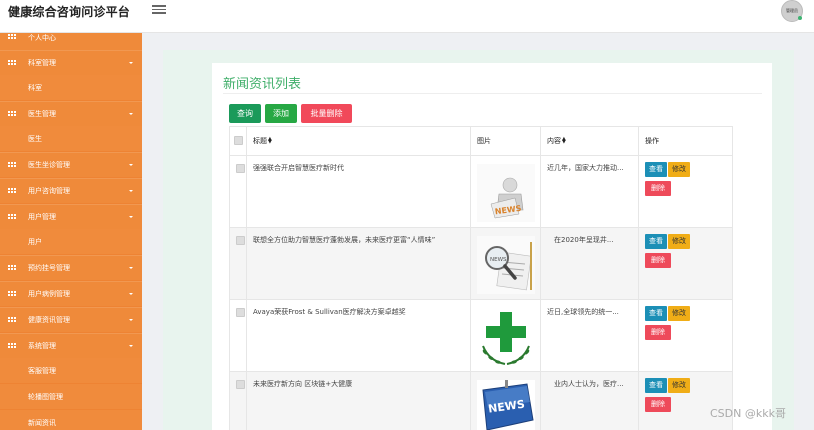 The width and height of the screenshot is (814, 430). I want to click on batch-delete-button: 批量删除, so click(326, 113).